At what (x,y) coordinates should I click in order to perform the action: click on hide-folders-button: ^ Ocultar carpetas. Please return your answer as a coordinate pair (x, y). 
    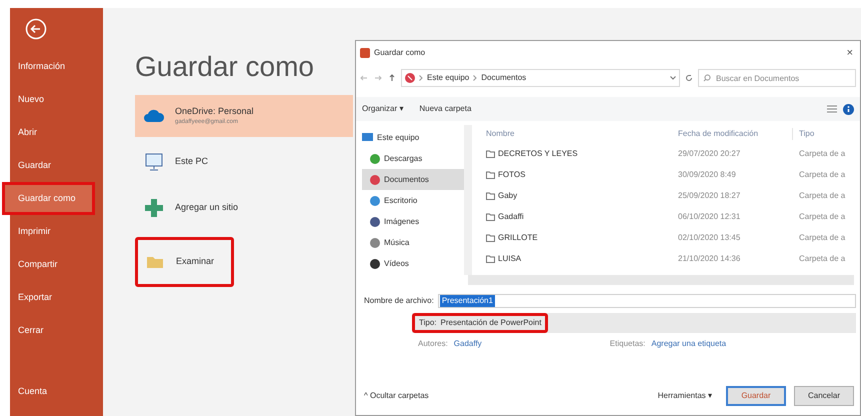
    Looking at the image, I should click on (396, 396).